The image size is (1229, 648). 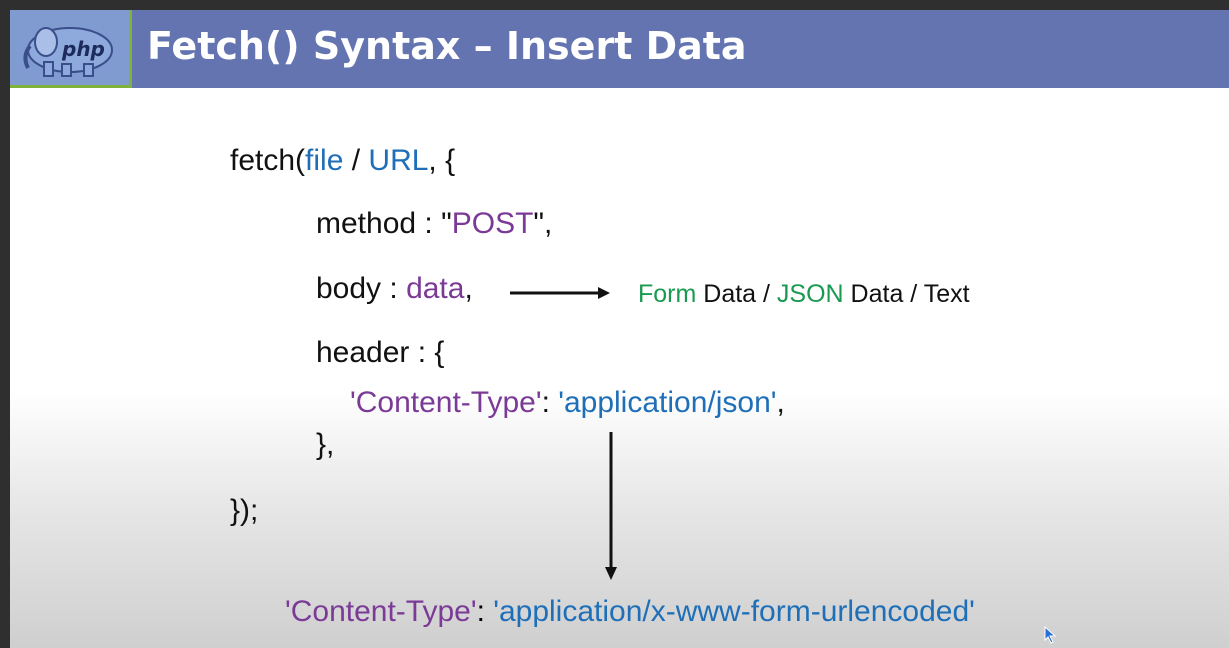 I want to click on arrows-layer, so click(x=563, y=433).